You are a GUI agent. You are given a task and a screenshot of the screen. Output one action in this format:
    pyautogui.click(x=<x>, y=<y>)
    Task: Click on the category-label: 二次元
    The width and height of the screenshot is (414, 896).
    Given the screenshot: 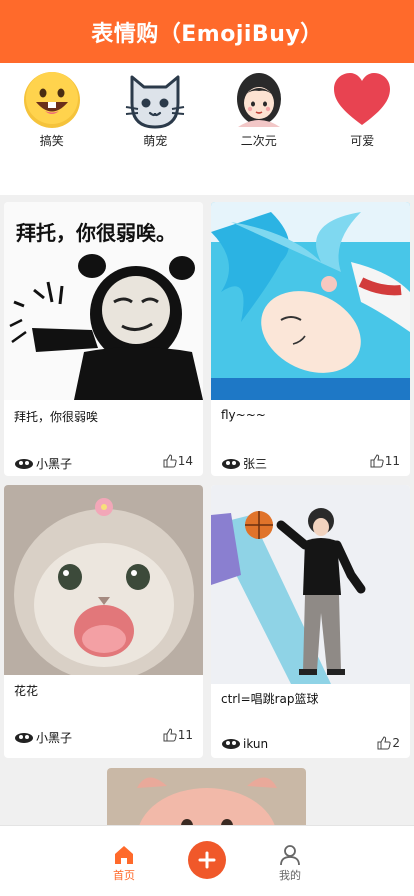 What is the action you would take?
    pyautogui.click(x=258, y=141)
    